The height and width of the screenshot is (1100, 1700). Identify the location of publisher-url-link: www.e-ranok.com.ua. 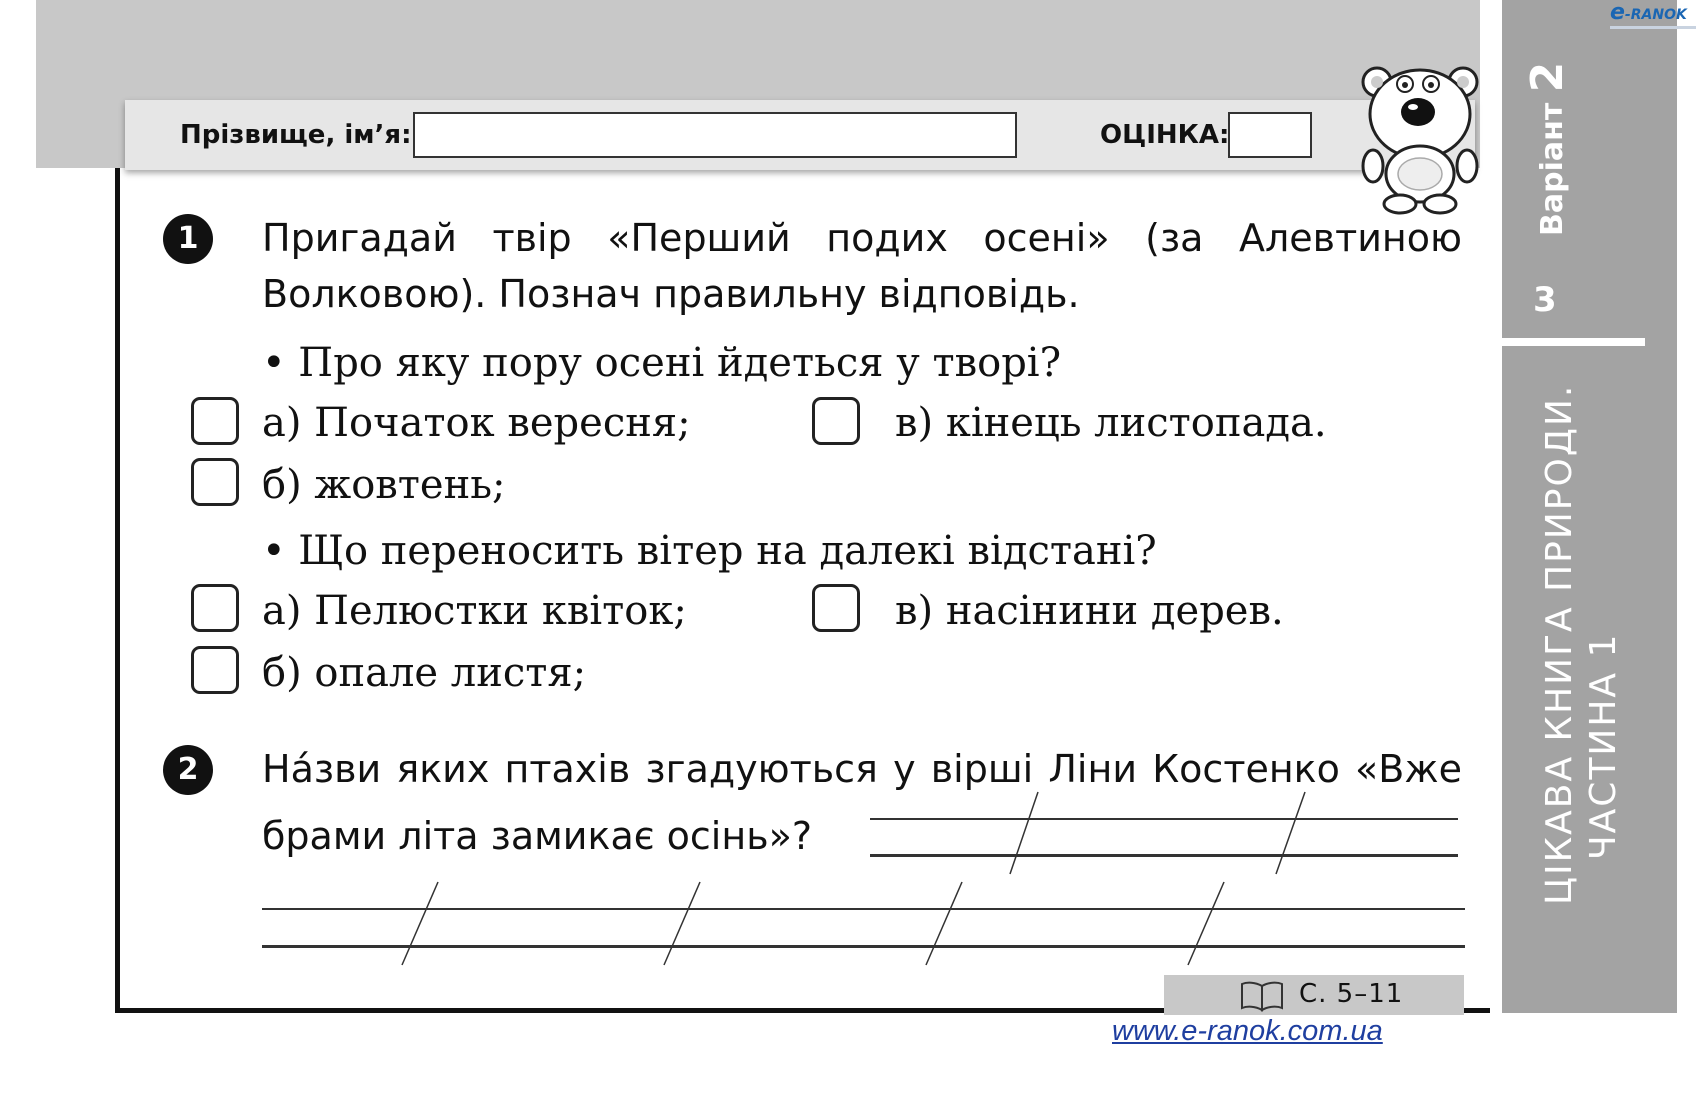
(1247, 1031).